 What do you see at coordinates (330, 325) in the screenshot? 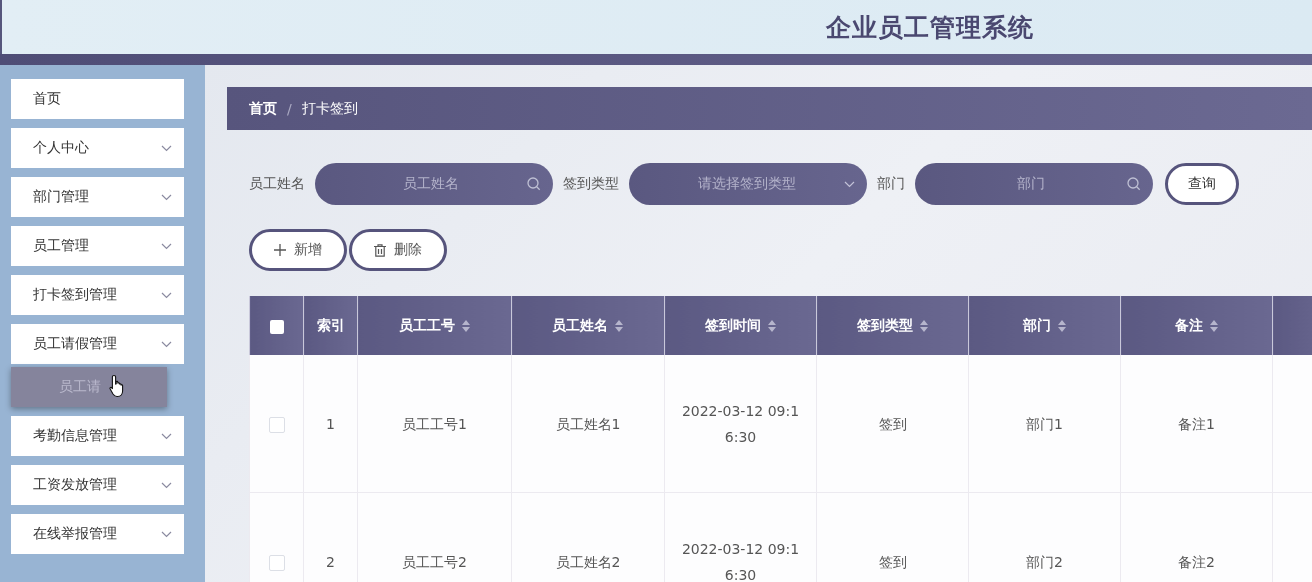
I see `column-header: 索引` at bounding box center [330, 325].